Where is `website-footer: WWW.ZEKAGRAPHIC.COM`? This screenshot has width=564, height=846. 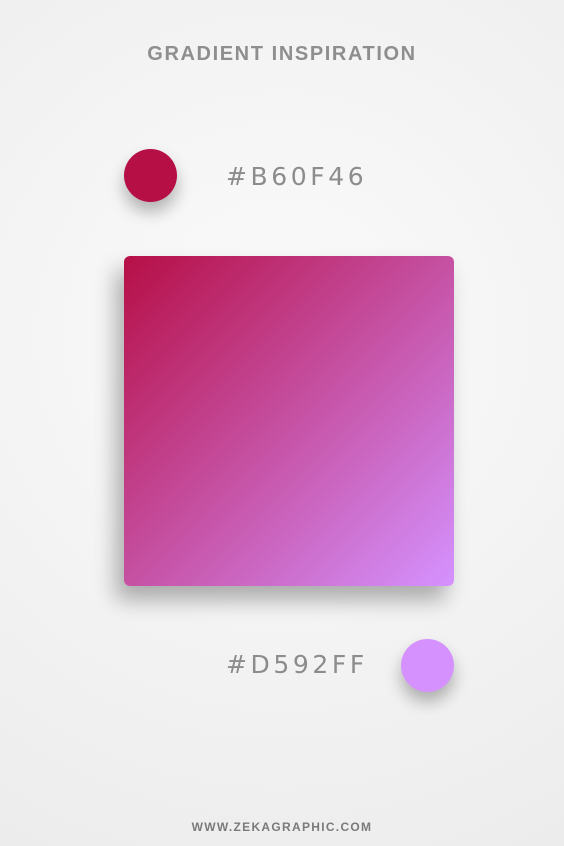
website-footer: WWW.ZEKAGRAPHIC.COM is located at coordinates (282, 827).